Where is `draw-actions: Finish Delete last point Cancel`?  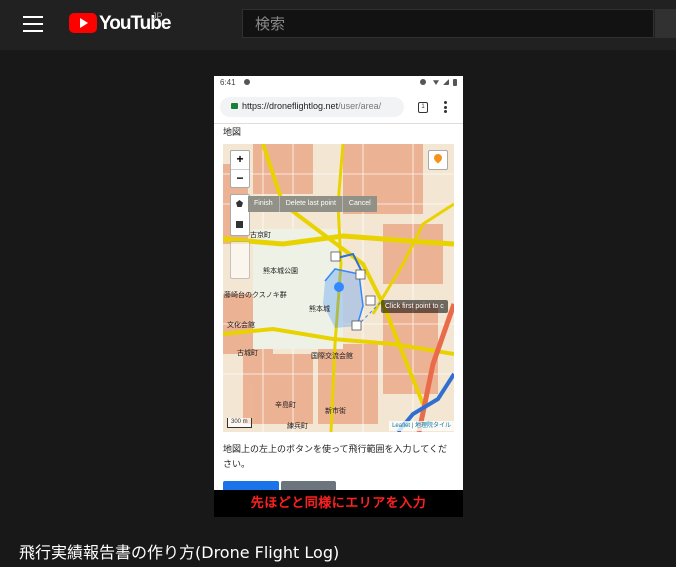 draw-actions: Finish Delete last point Cancel is located at coordinates (312, 204).